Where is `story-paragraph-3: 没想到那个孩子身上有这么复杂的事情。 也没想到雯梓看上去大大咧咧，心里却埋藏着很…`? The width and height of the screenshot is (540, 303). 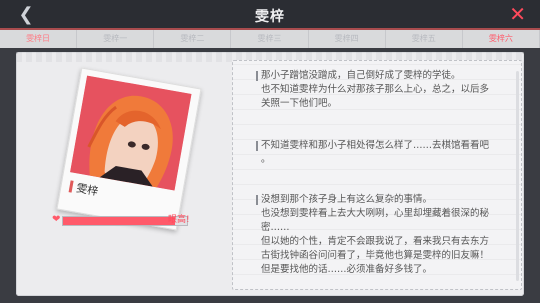
story-paragraph-3: 没想到那个孩子身上有这么复杂的事情。 也没想到雯梓看上去大大咧咧，心里却埋藏着很… is located at coordinates (384, 235).